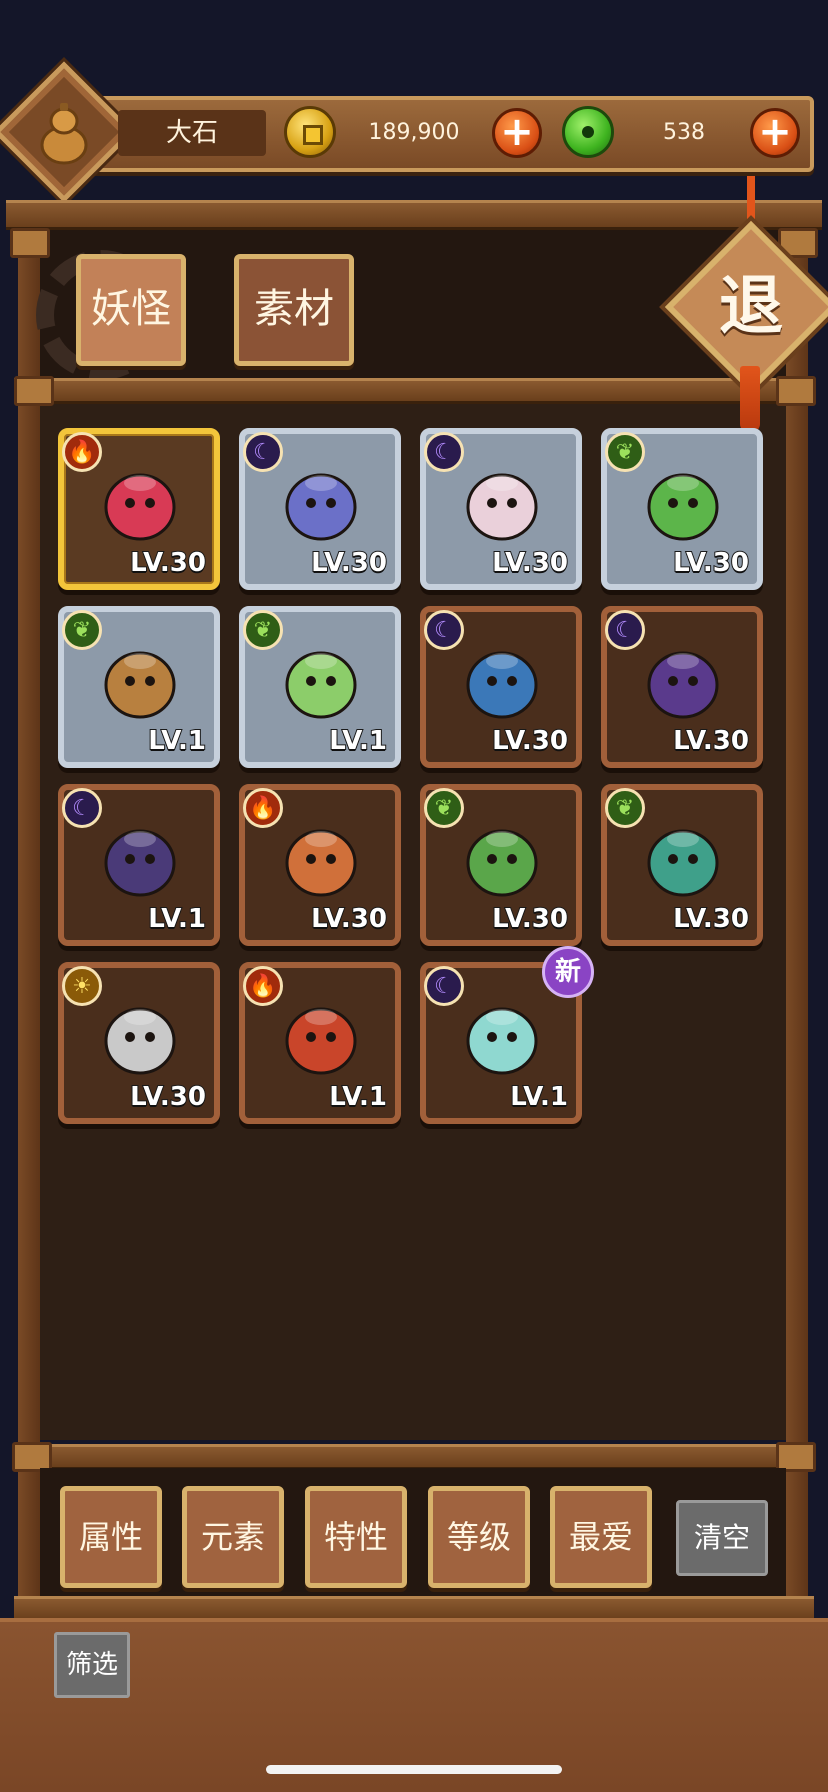 The width and height of the screenshot is (828, 1792). I want to click on jade-icon, so click(588, 132).